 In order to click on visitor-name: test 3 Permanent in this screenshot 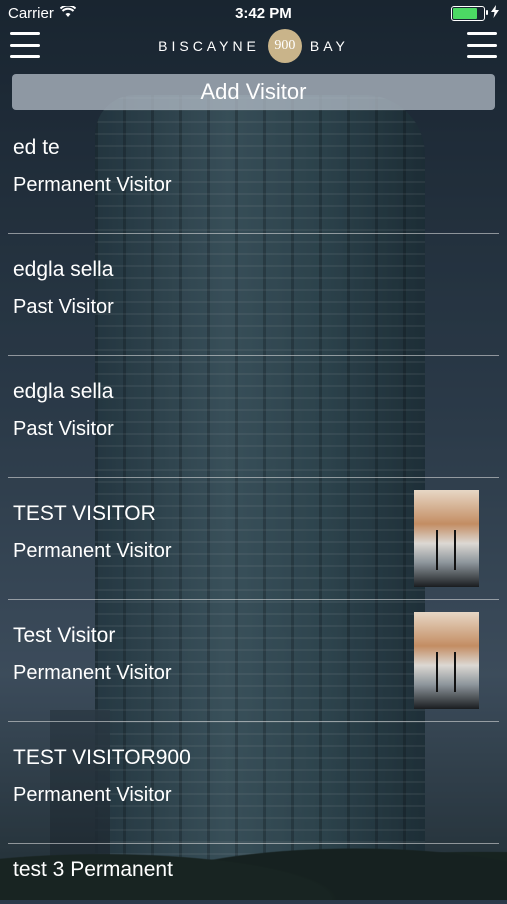, I will do `click(93, 869)`.